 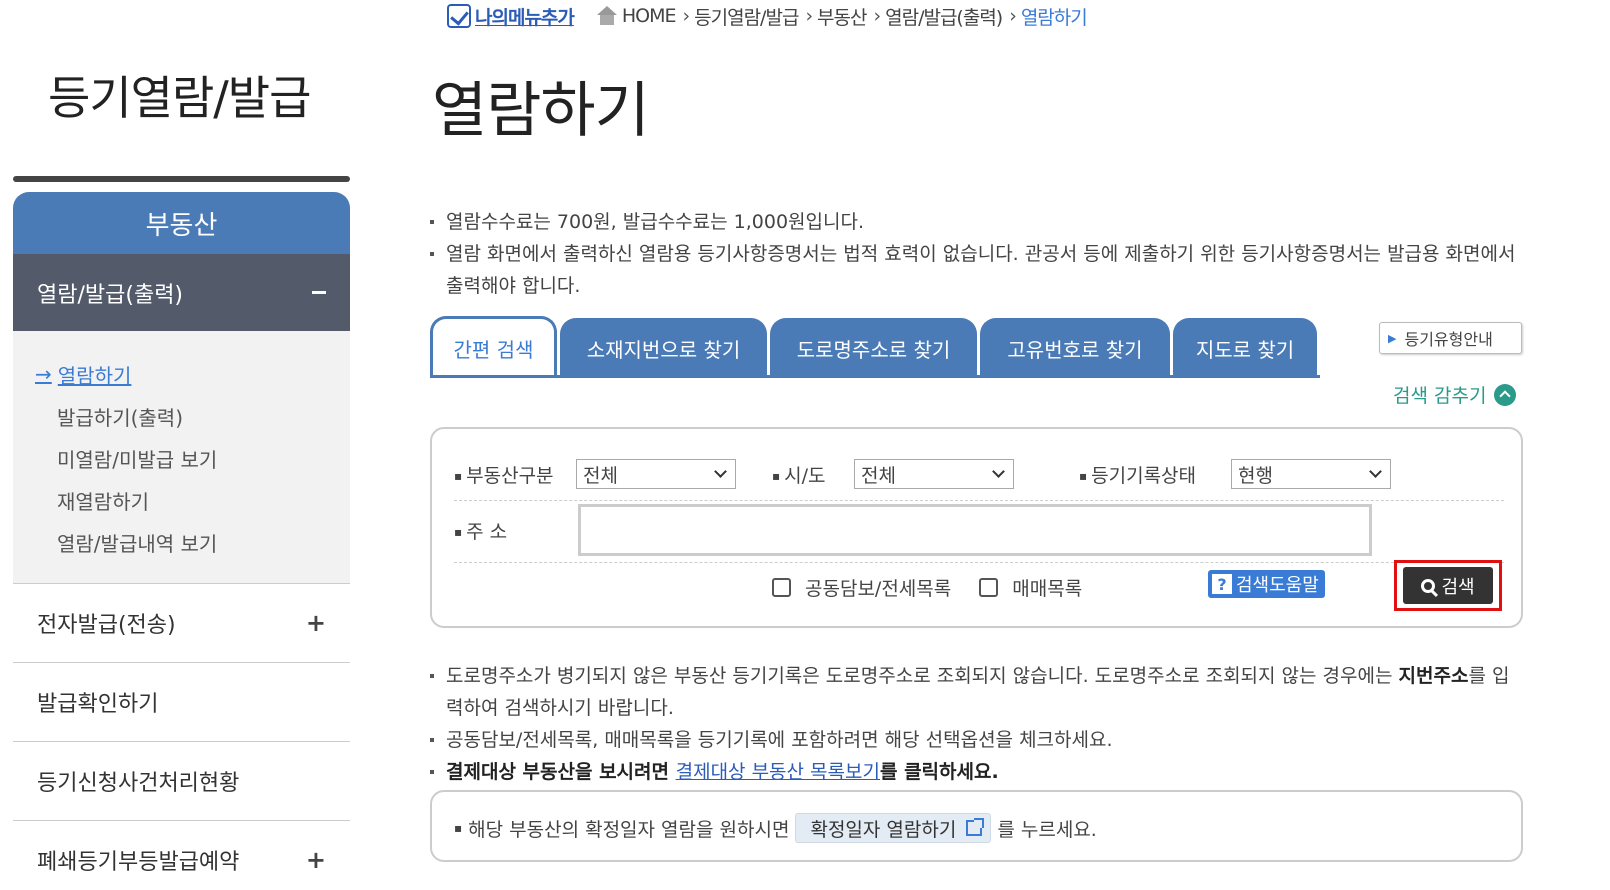 I want to click on sidebar-group-view-issue: 열람/발급(출력), so click(x=181, y=292).